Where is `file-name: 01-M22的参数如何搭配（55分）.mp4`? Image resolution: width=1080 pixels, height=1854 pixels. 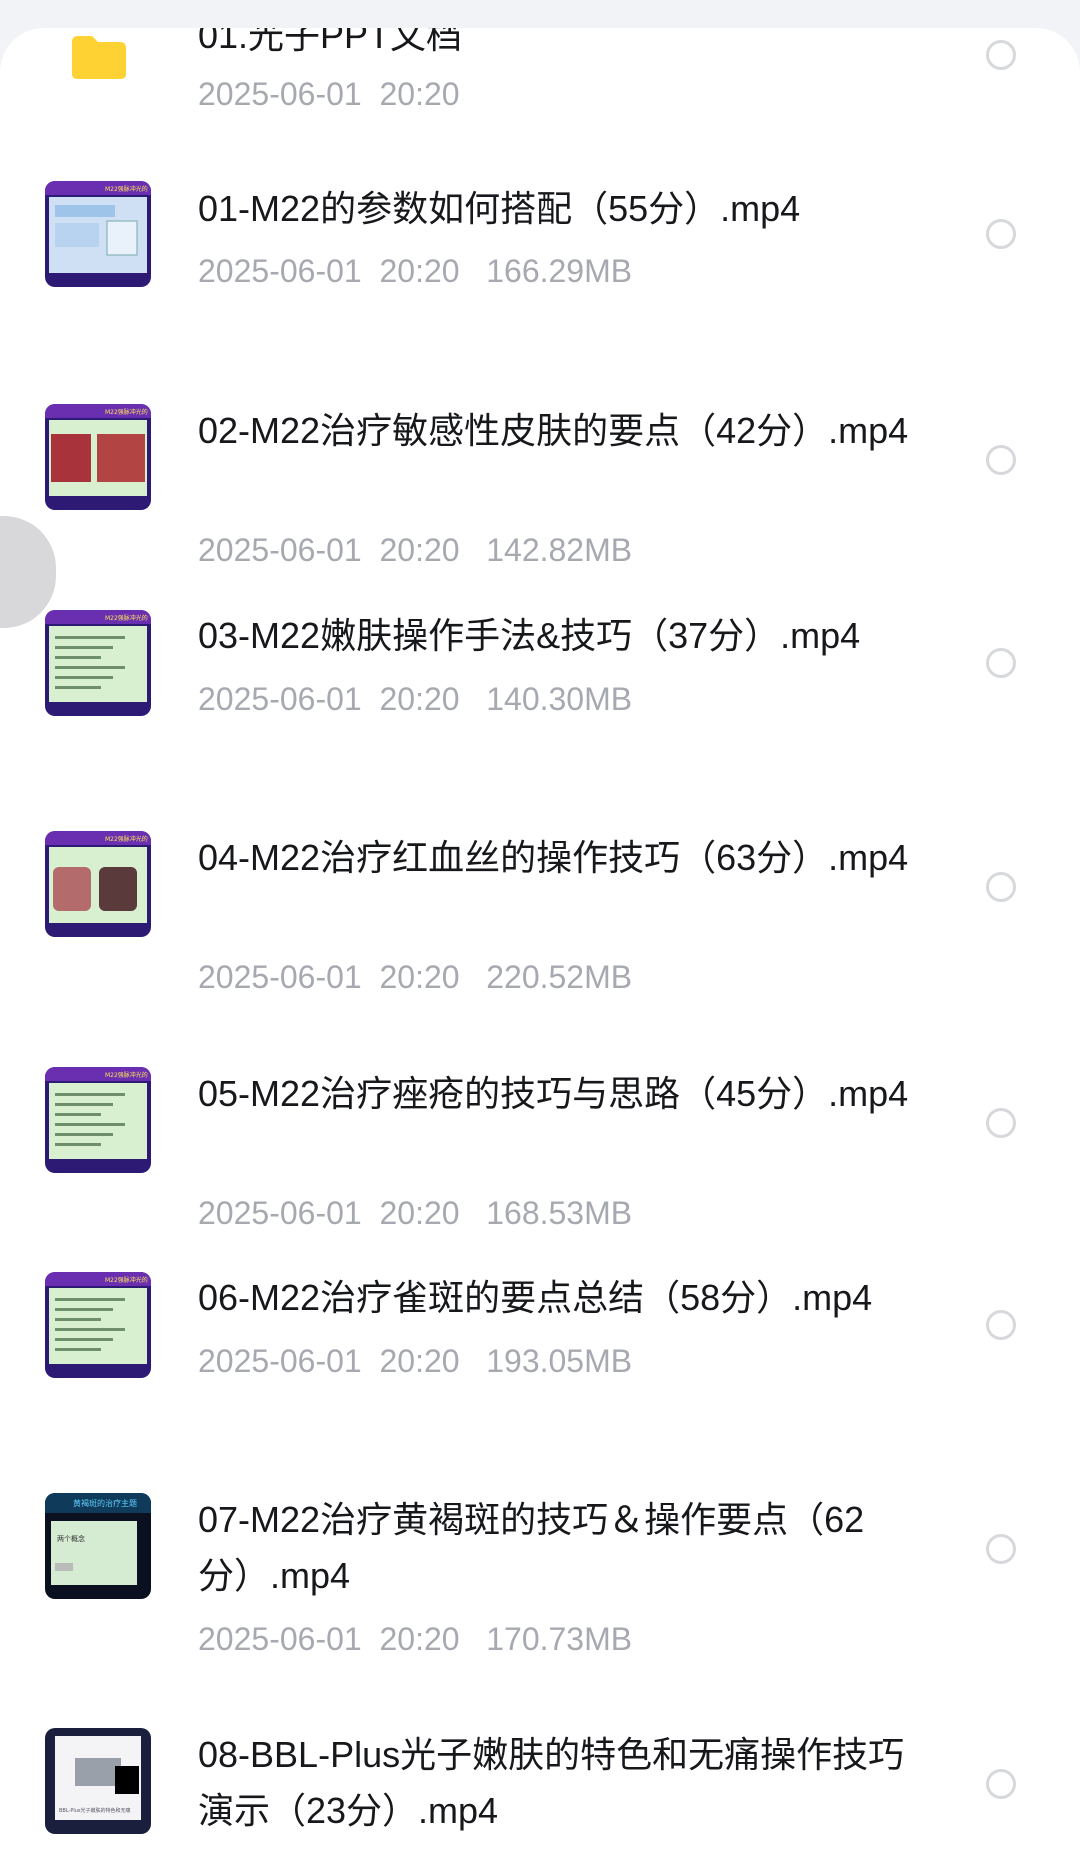 file-name: 01-M22的参数如何搭配（55分）.mp4 is located at coordinates (499, 208).